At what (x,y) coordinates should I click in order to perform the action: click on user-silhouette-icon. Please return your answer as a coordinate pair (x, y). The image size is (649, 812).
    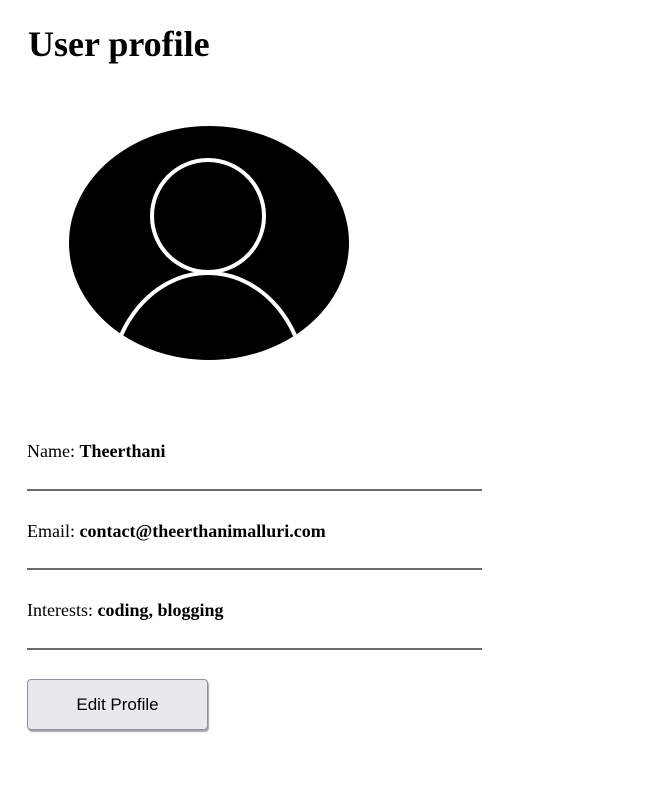
    Looking at the image, I should click on (209, 243).